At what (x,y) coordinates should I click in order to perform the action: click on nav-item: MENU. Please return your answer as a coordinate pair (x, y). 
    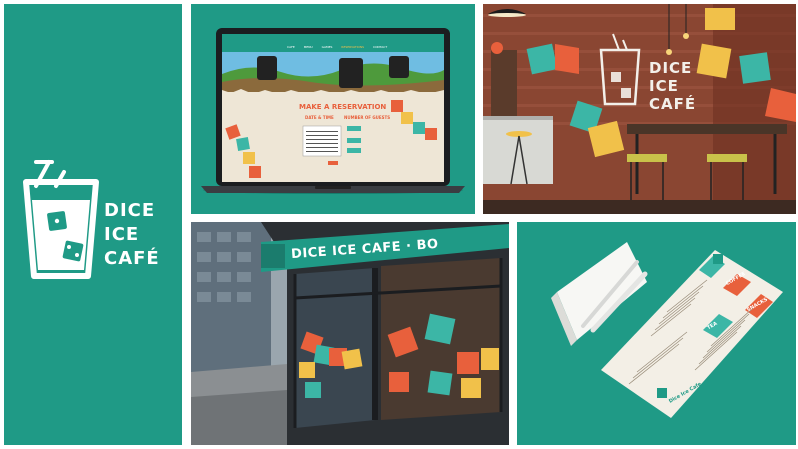
    Looking at the image, I should click on (308, 47).